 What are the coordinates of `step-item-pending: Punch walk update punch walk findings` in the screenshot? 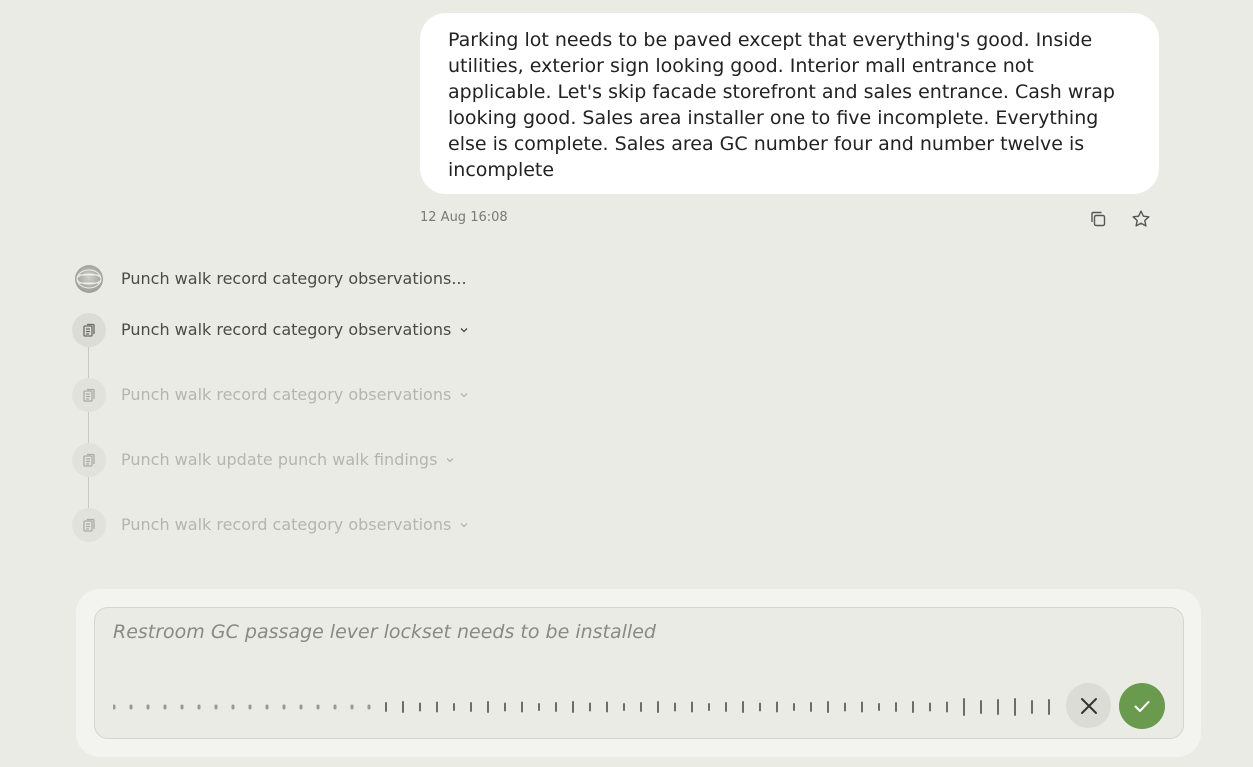 It's located at (310, 460).